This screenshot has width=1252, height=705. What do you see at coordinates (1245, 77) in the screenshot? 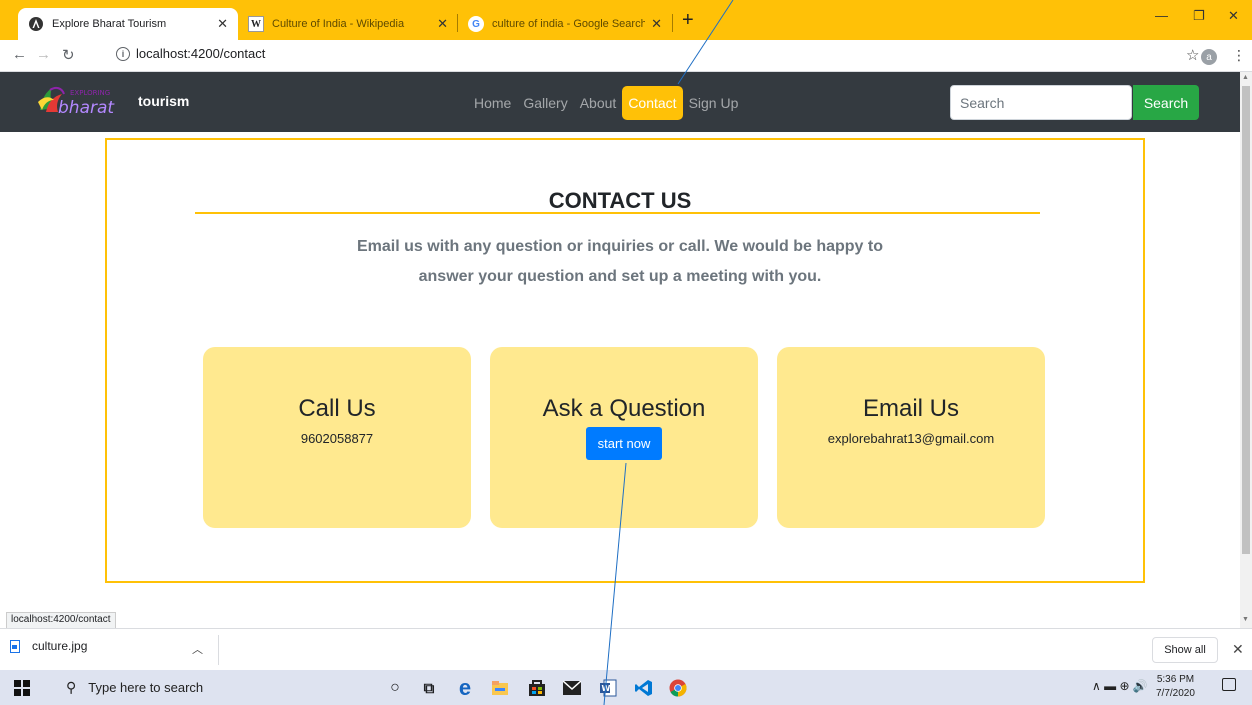
I see `scroll-up-icon: ▲` at bounding box center [1245, 77].